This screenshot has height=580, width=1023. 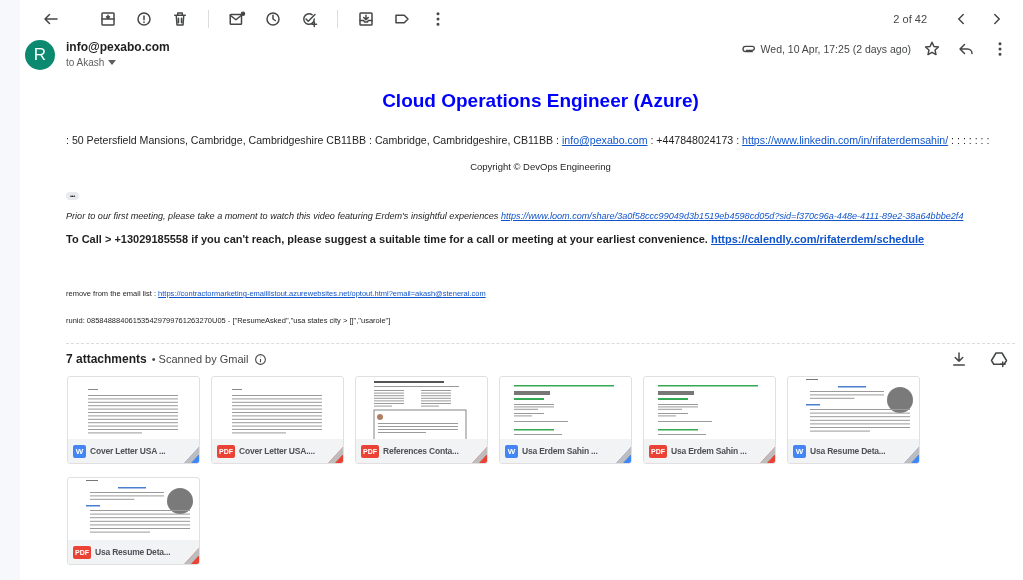 What do you see at coordinates (40, 55) in the screenshot?
I see `sender-avatar: R` at bounding box center [40, 55].